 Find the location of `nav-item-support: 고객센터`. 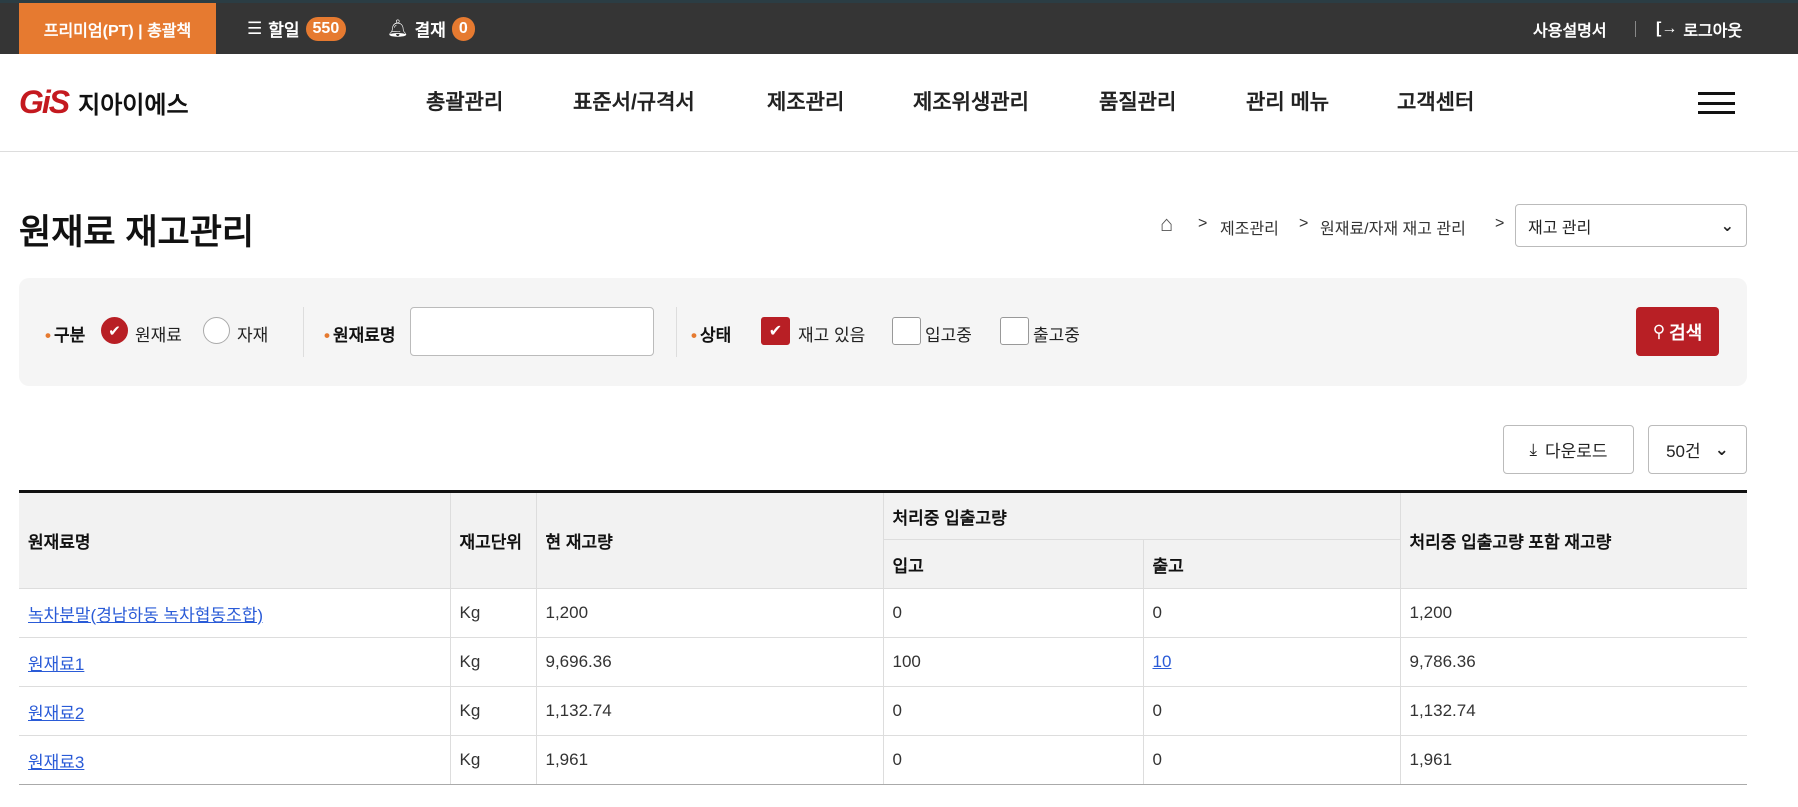

nav-item-support: 고객센터 is located at coordinates (1435, 103).